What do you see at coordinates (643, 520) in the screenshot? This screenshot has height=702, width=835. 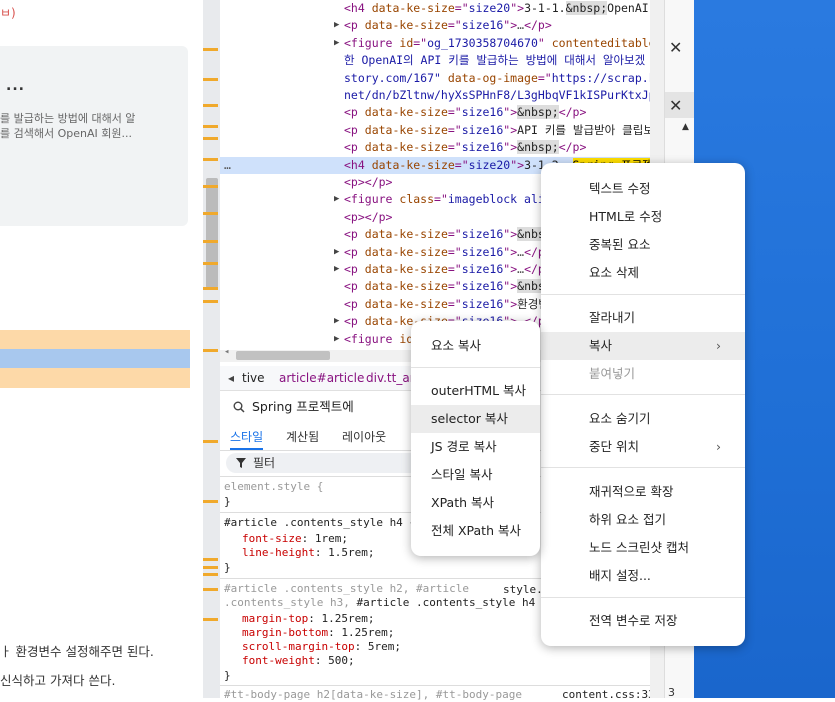 I see `menu-item-collapse-children: 하위 요소 접기` at bounding box center [643, 520].